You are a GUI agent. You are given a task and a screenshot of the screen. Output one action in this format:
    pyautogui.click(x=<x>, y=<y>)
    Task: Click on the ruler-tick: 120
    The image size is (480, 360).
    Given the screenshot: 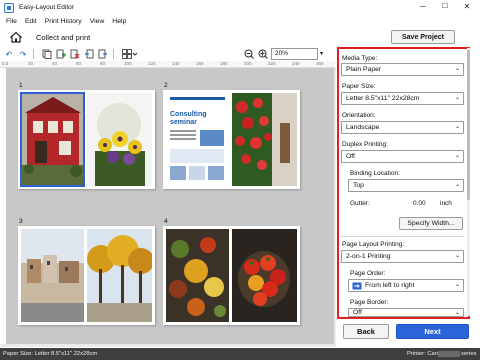 What is the action you would take?
    pyautogui.click(x=152, y=63)
    